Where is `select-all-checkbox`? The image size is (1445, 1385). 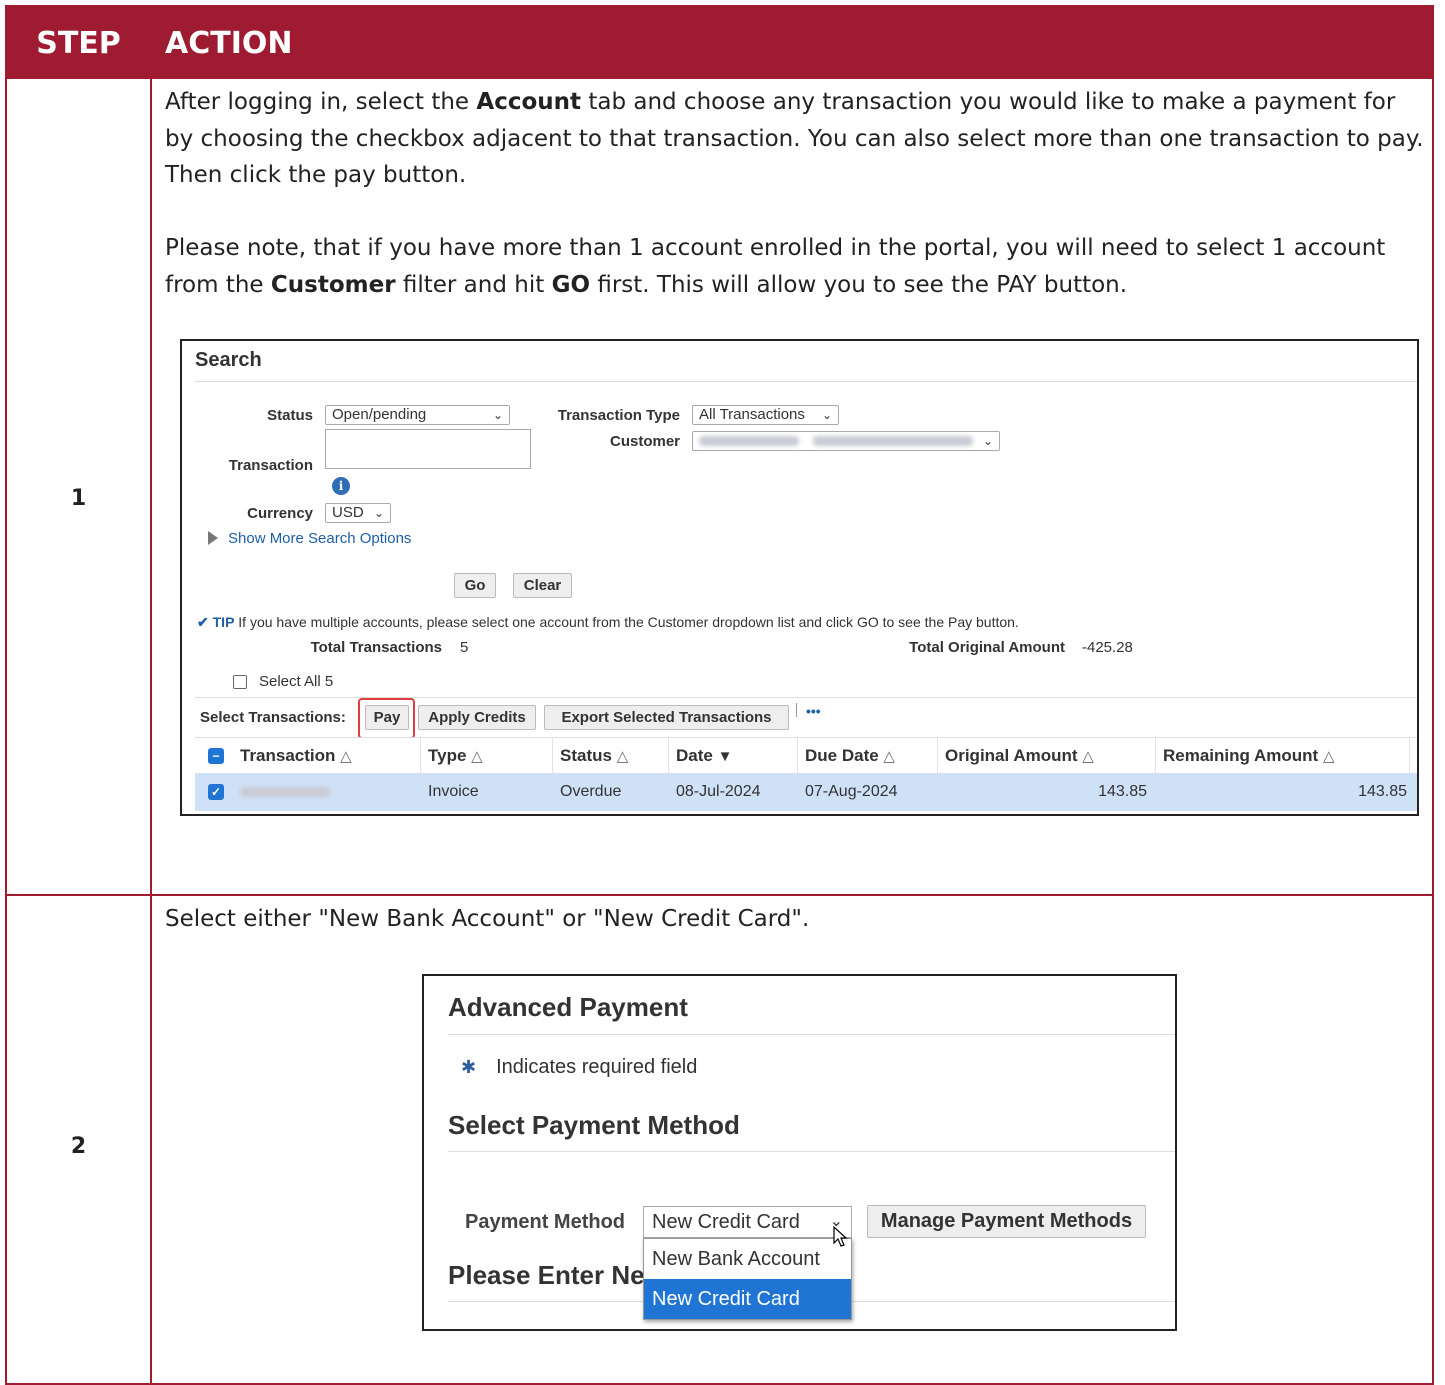
select-all-checkbox is located at coordinates (240, 682).